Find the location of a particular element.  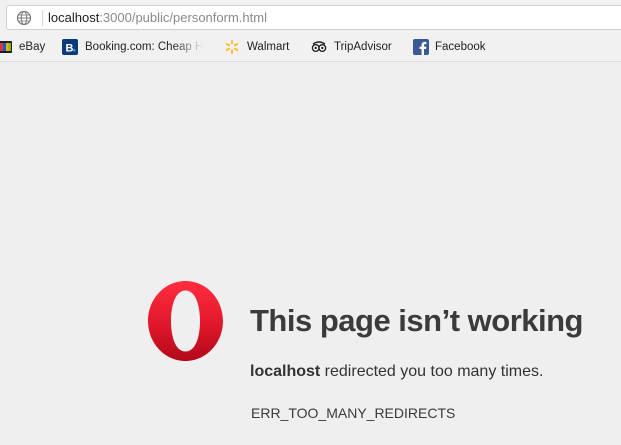

bookmark-facebook: Facebook is located at coordinates (449, 47).